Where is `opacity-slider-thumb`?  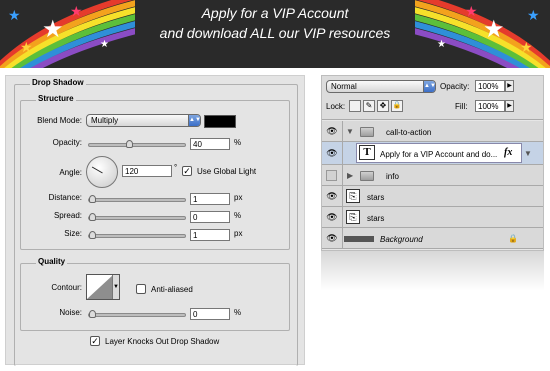 opacity-slider-thumb is located at coordinates (129, 144).